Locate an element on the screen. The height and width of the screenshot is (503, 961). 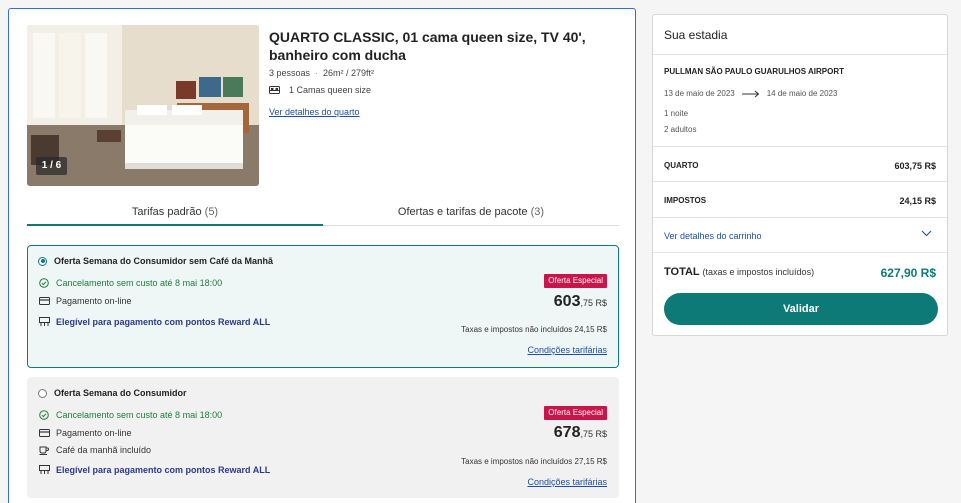
room-details-link: Ver detalhes do quarto is located at coordinates (314, 112).